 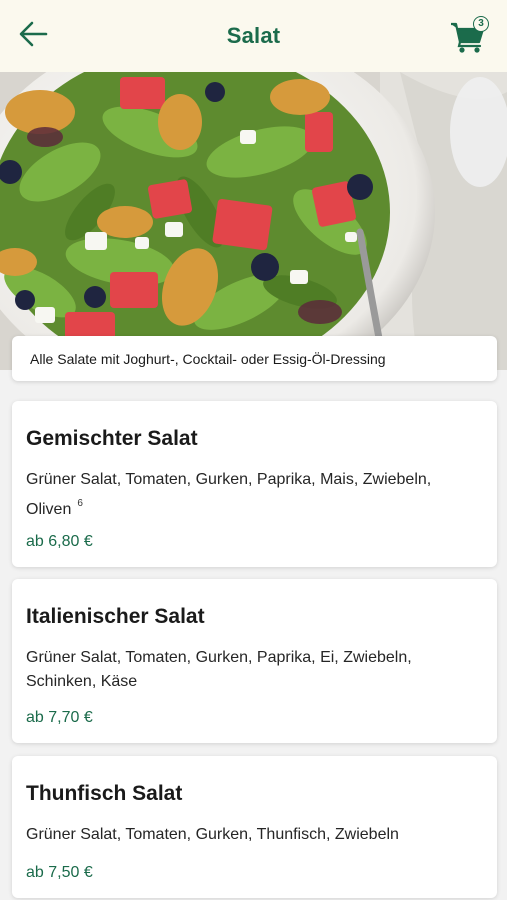 I want to click on arrow-left-icon, so click(x=33, y=34).